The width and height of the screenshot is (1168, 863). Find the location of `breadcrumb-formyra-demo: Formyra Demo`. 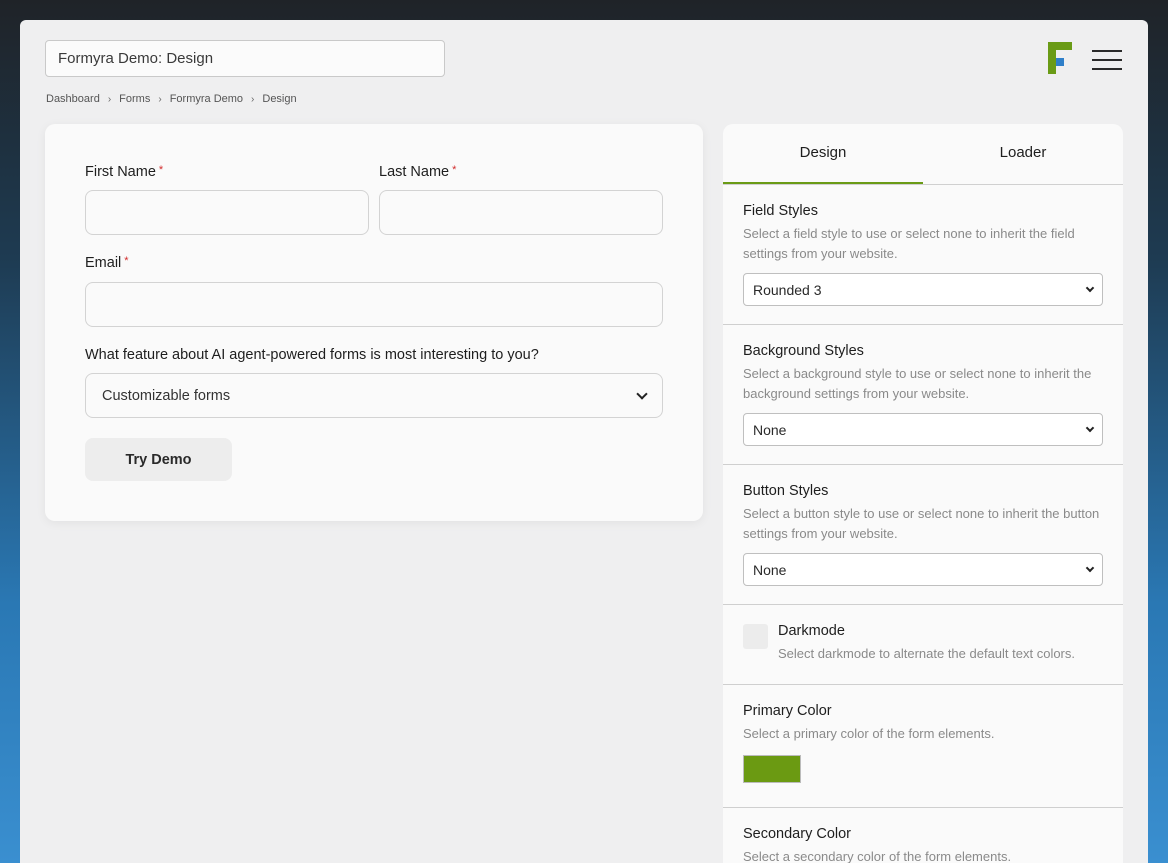

breadcrumb-formyra-demo: Formyra Demo is located at coordinates (206, 99).